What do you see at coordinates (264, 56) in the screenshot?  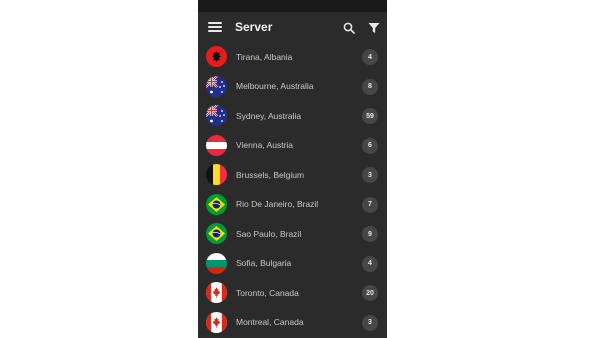 I see `server-city-label: Tirana, Albania` at bounding box center [264, 56].